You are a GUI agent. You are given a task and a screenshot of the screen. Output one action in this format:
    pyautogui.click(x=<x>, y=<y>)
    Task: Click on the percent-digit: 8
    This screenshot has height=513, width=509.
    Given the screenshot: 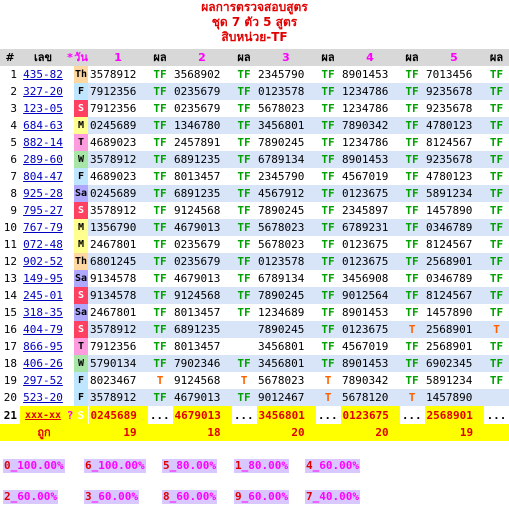 What is the action you would take?
    pyautogui.click(x=166, y=496)
    